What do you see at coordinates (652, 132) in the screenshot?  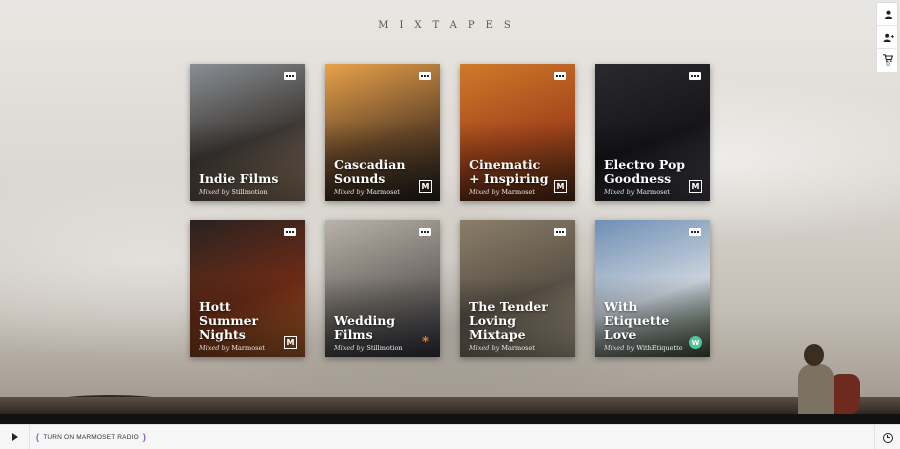 I see `mixtape-tile: Electro Pop Goodness Mixed by Marmoset M` at bounding box center [652, 132].